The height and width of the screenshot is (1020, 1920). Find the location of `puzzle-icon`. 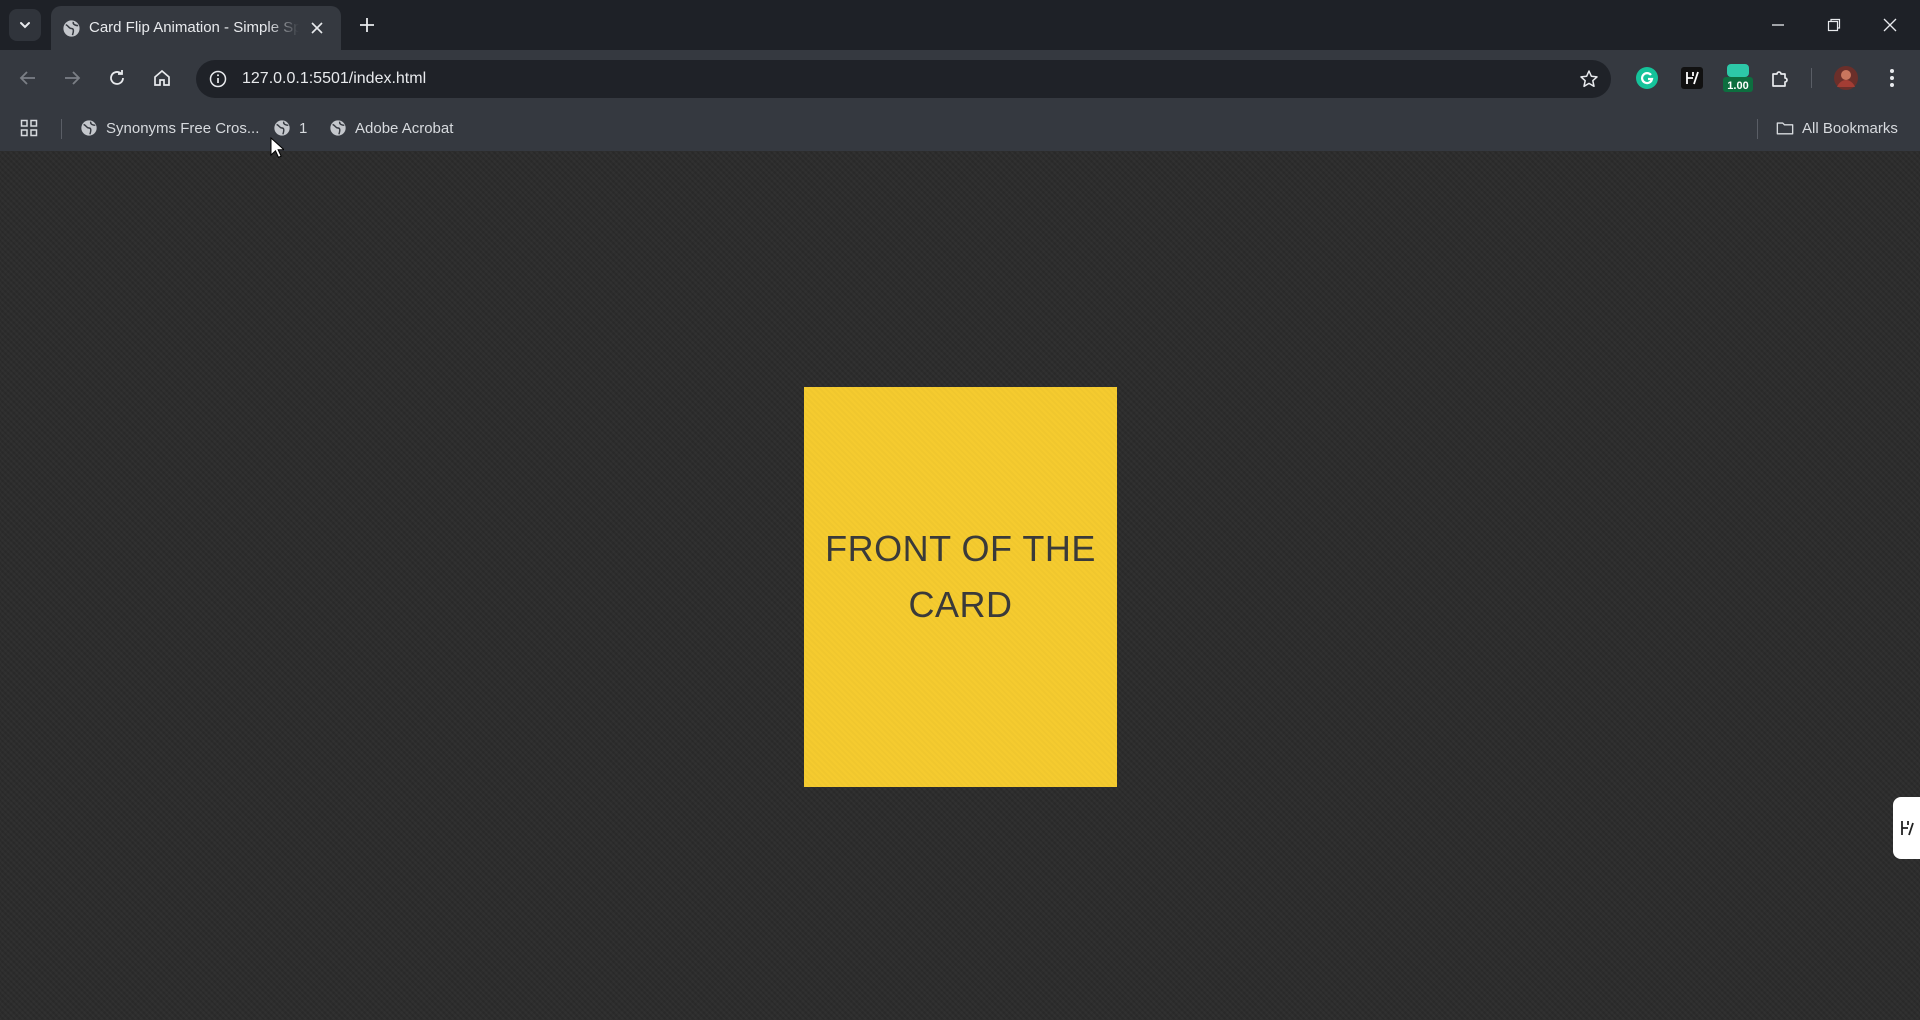

puzzle-icon is located at coordinates (1780, 79).